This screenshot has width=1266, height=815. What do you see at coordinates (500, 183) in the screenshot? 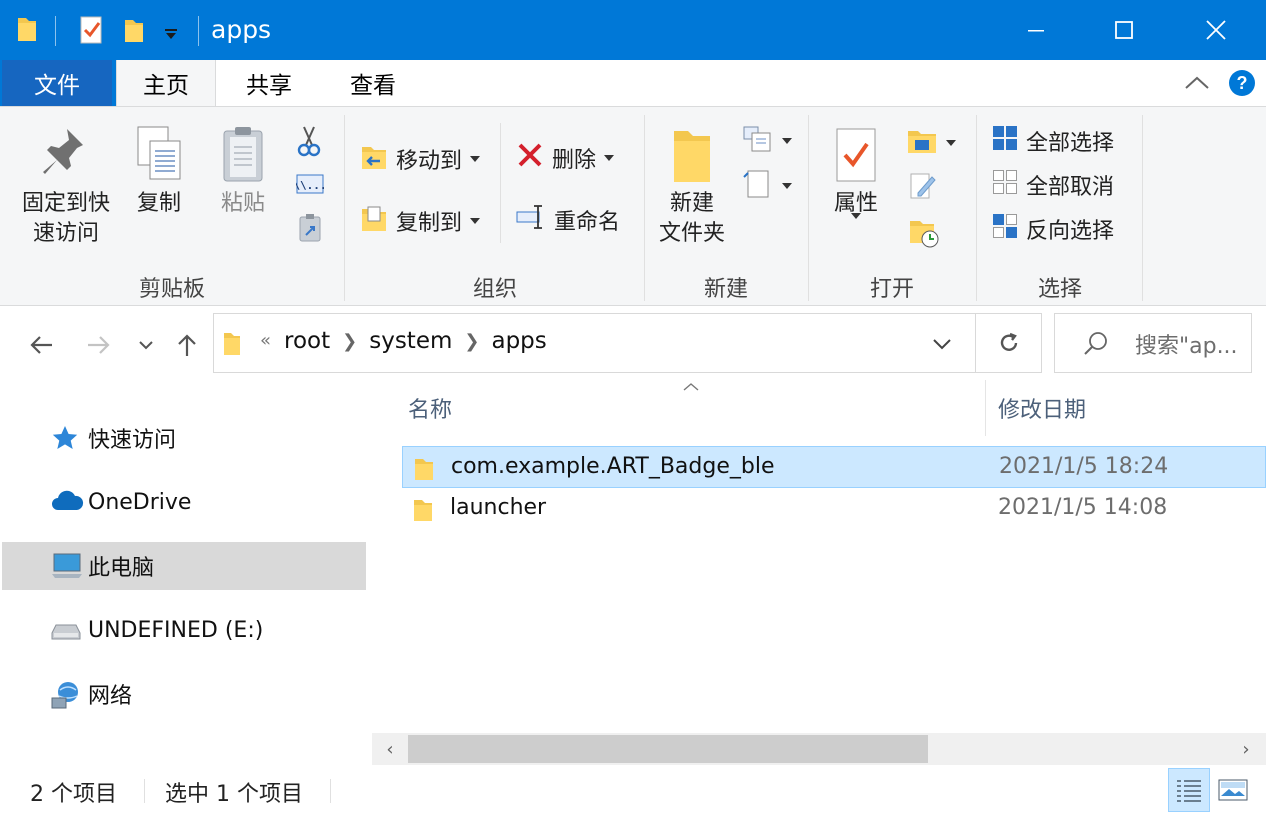
I see `organize-inner-separator` at bounding box center [500, 183].